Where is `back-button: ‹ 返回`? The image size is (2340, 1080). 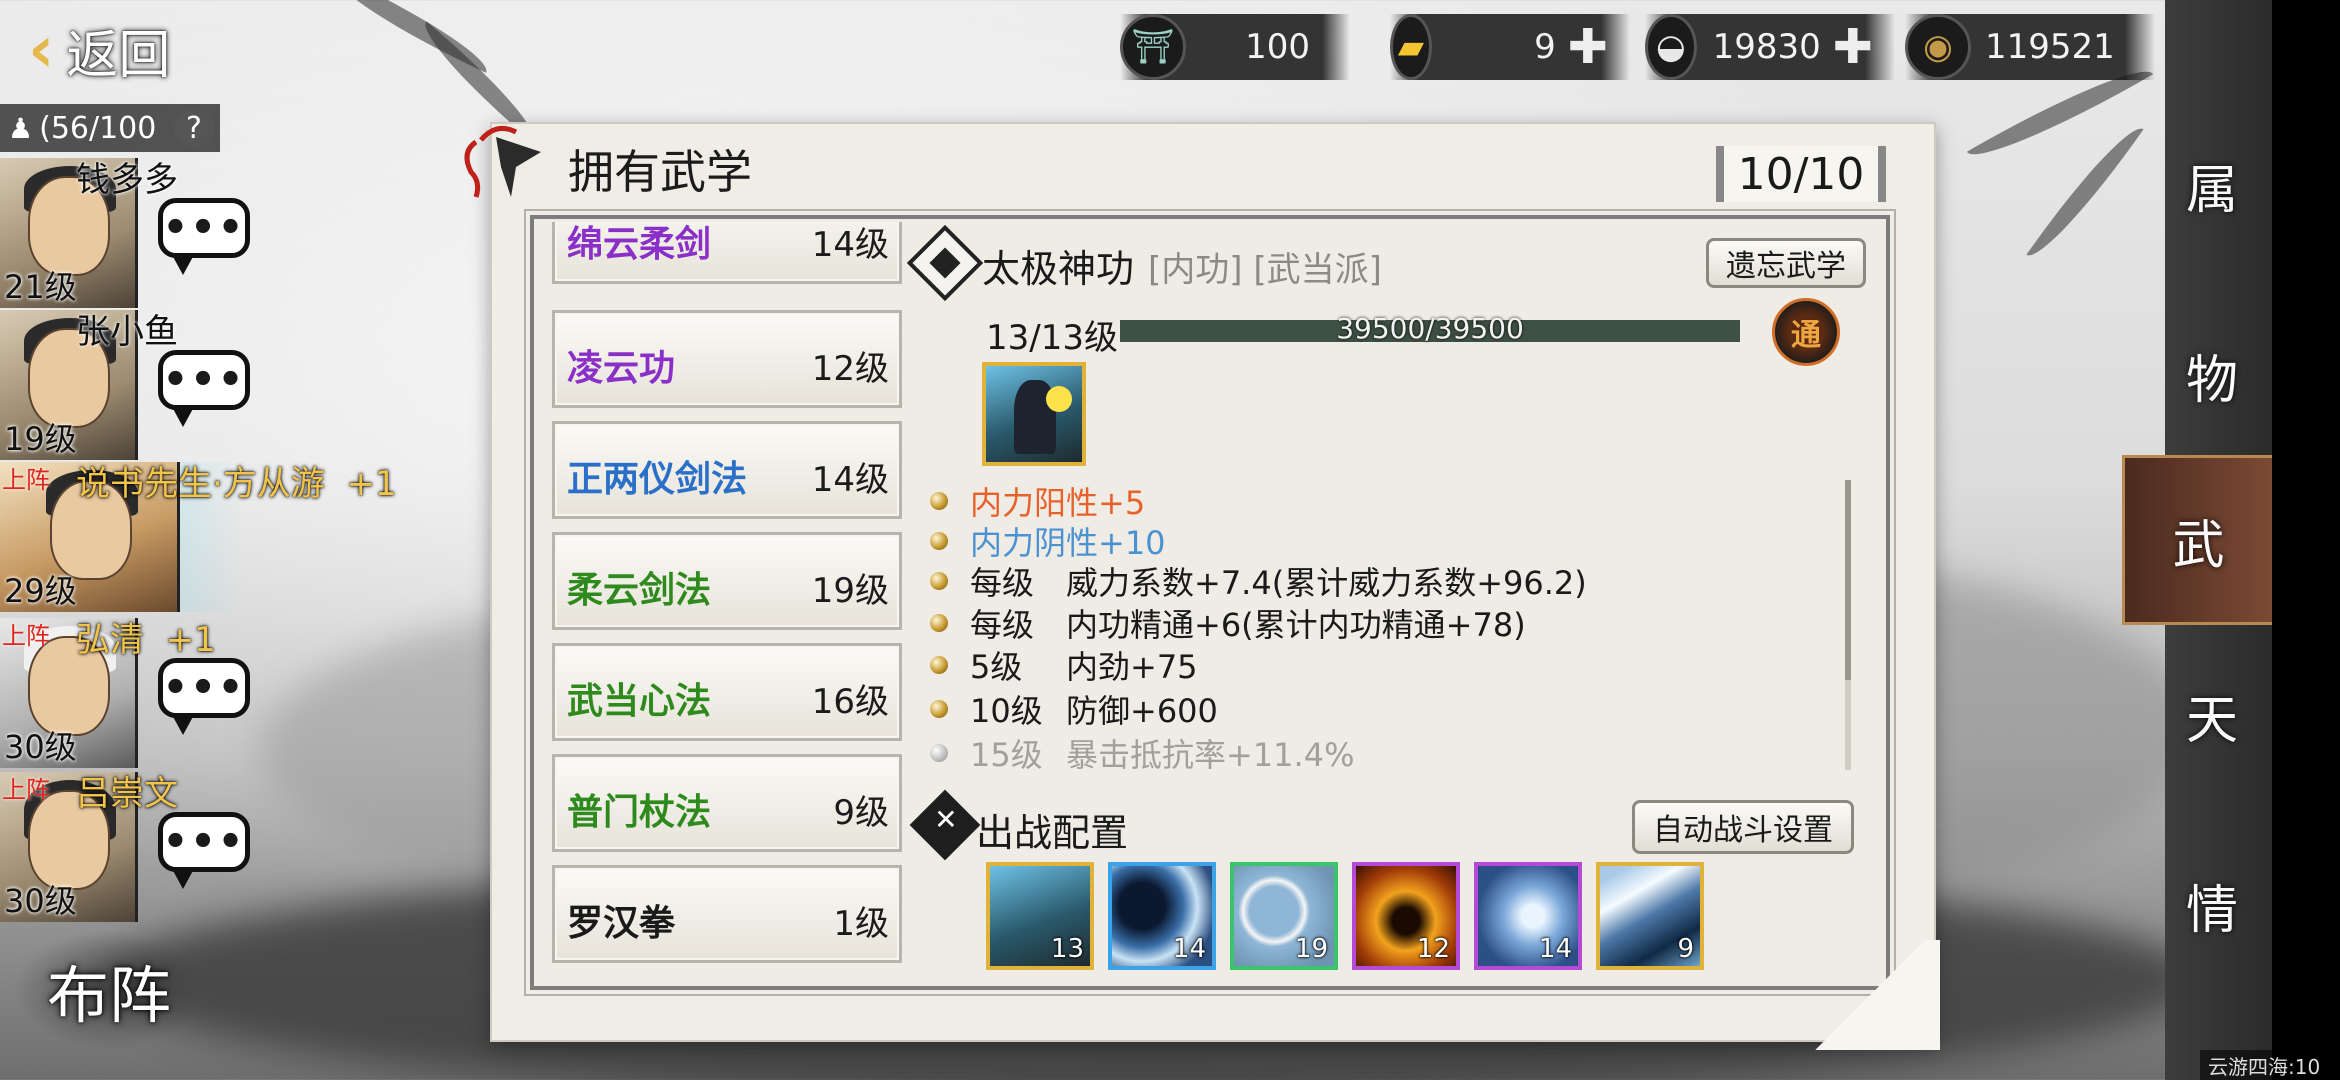
back-button: ‹ 返回 is located at coordinates (105, 50).